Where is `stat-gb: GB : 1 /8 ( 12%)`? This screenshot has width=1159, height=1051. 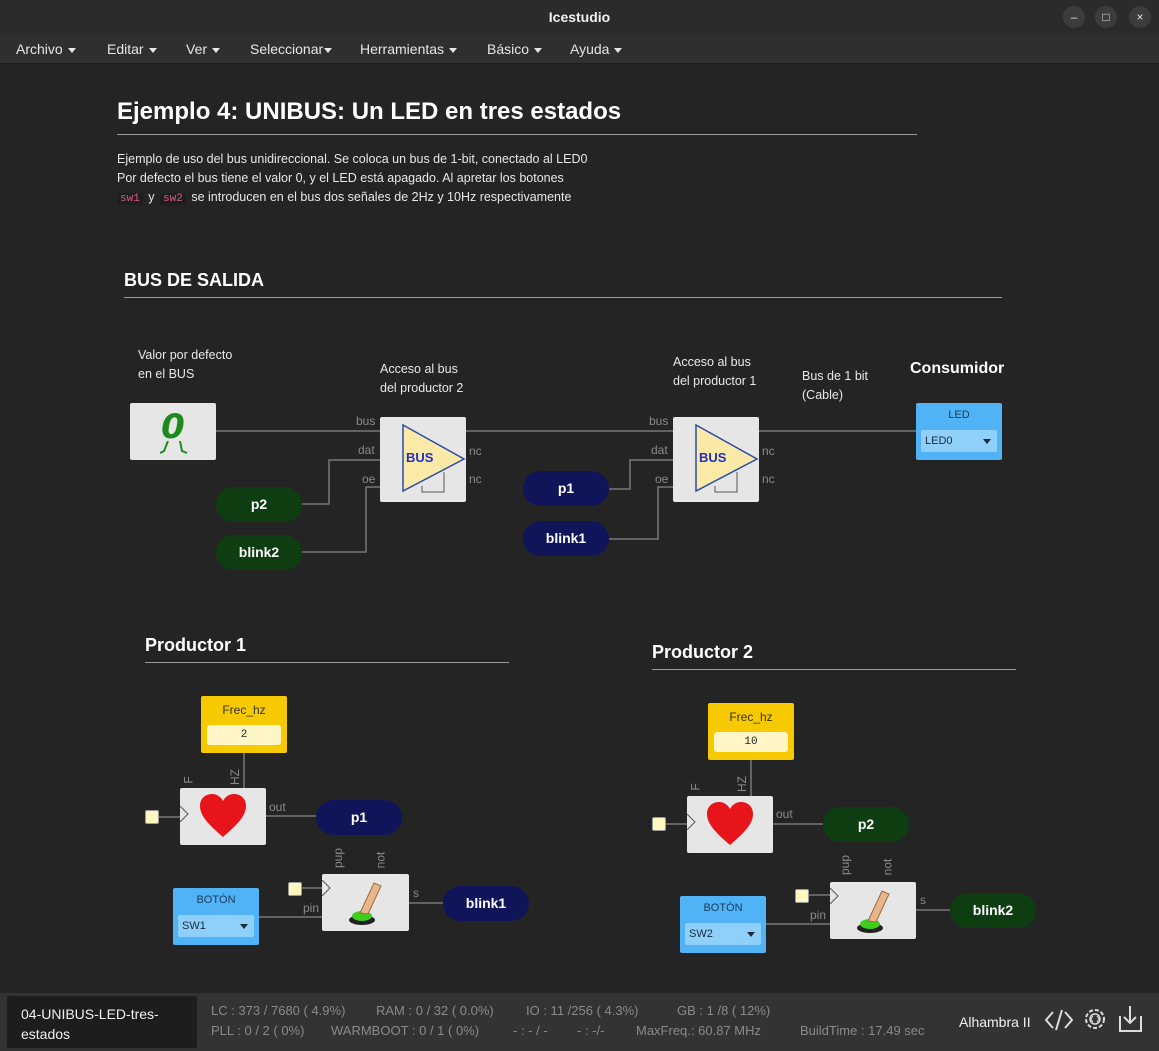 stat-gb: GB : 1 /8 ( 12%) is located at coordinates (724, 1010).